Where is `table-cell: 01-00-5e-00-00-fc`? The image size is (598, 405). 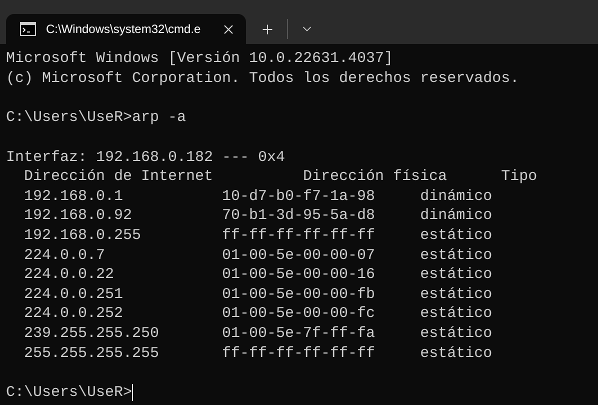
table-cell: 01-00-5e-00-00-fc is located at coordinates (299, 313).